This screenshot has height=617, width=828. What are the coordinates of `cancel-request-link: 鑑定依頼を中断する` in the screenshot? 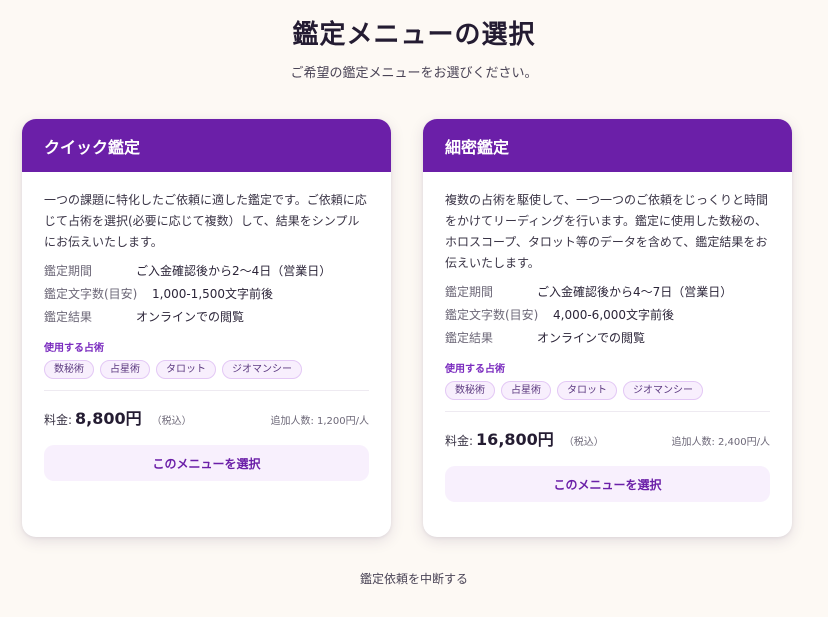 It's located at (414, 578).